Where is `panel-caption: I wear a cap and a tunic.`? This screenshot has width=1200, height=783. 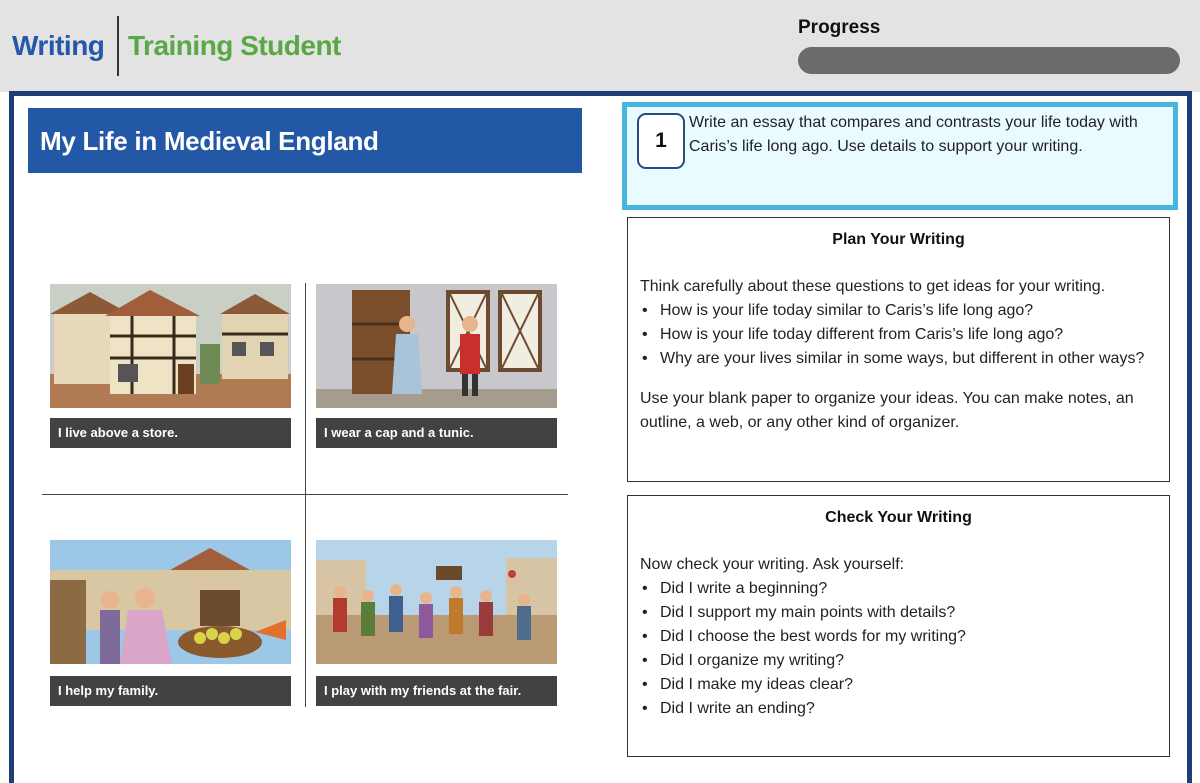 panel-caption: I wear a cap and a tunic. is located at coordinates (436, 433).